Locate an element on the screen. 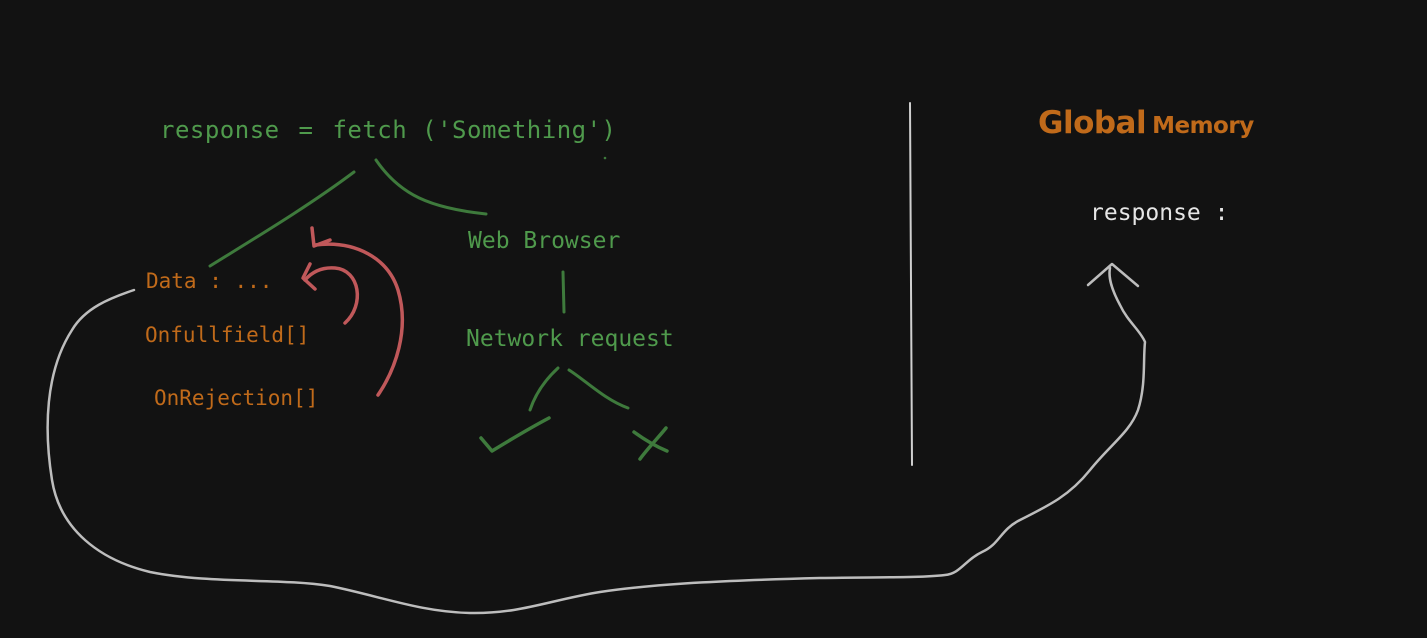 The width and height of the screenshot is (1427, 638). fetch-statement: response = fetch ('Something') is located at coordinates (388, 130).